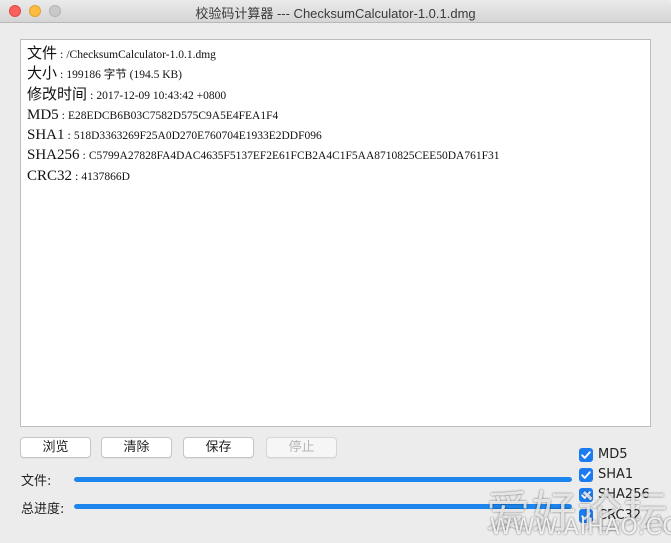  Describe the element at coordinates (104, 74) in the screenshot. I see `result-line-size: 大小 : 199186 字节 (194.5 KB)` at that location.